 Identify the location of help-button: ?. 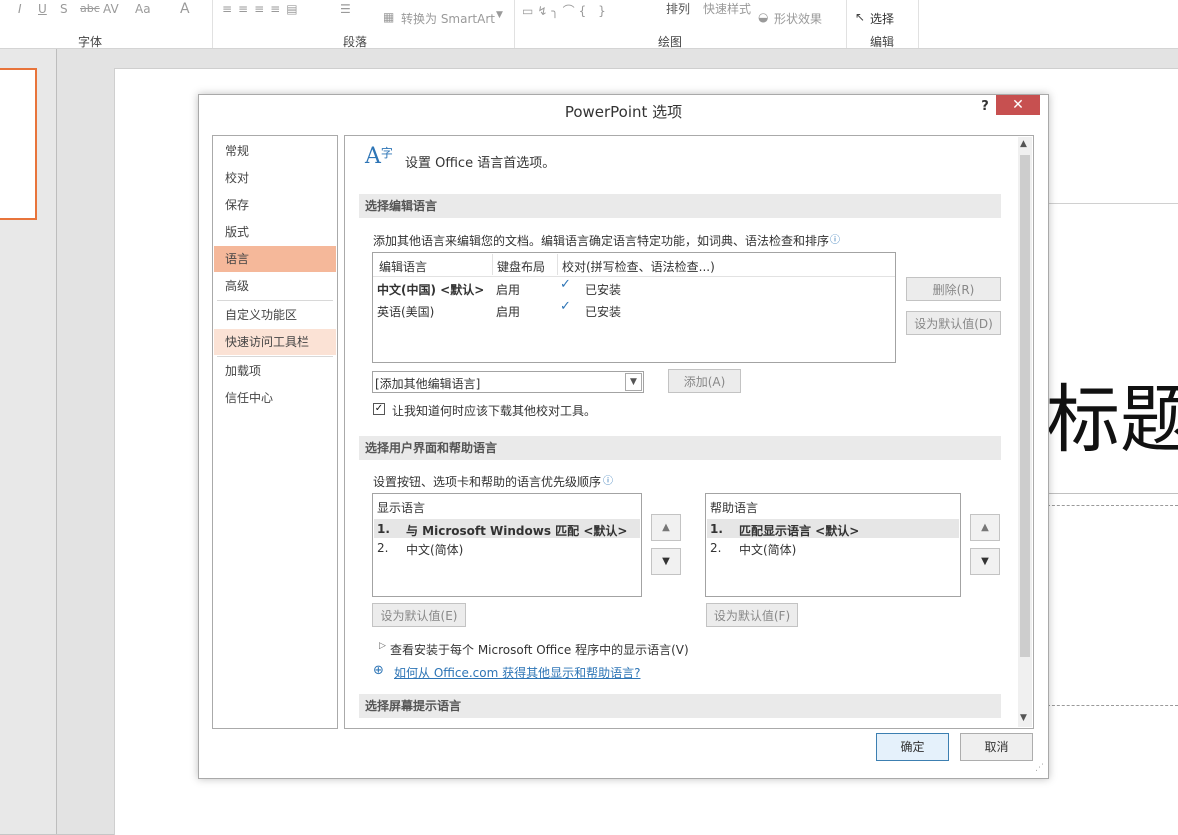
(985, 107).